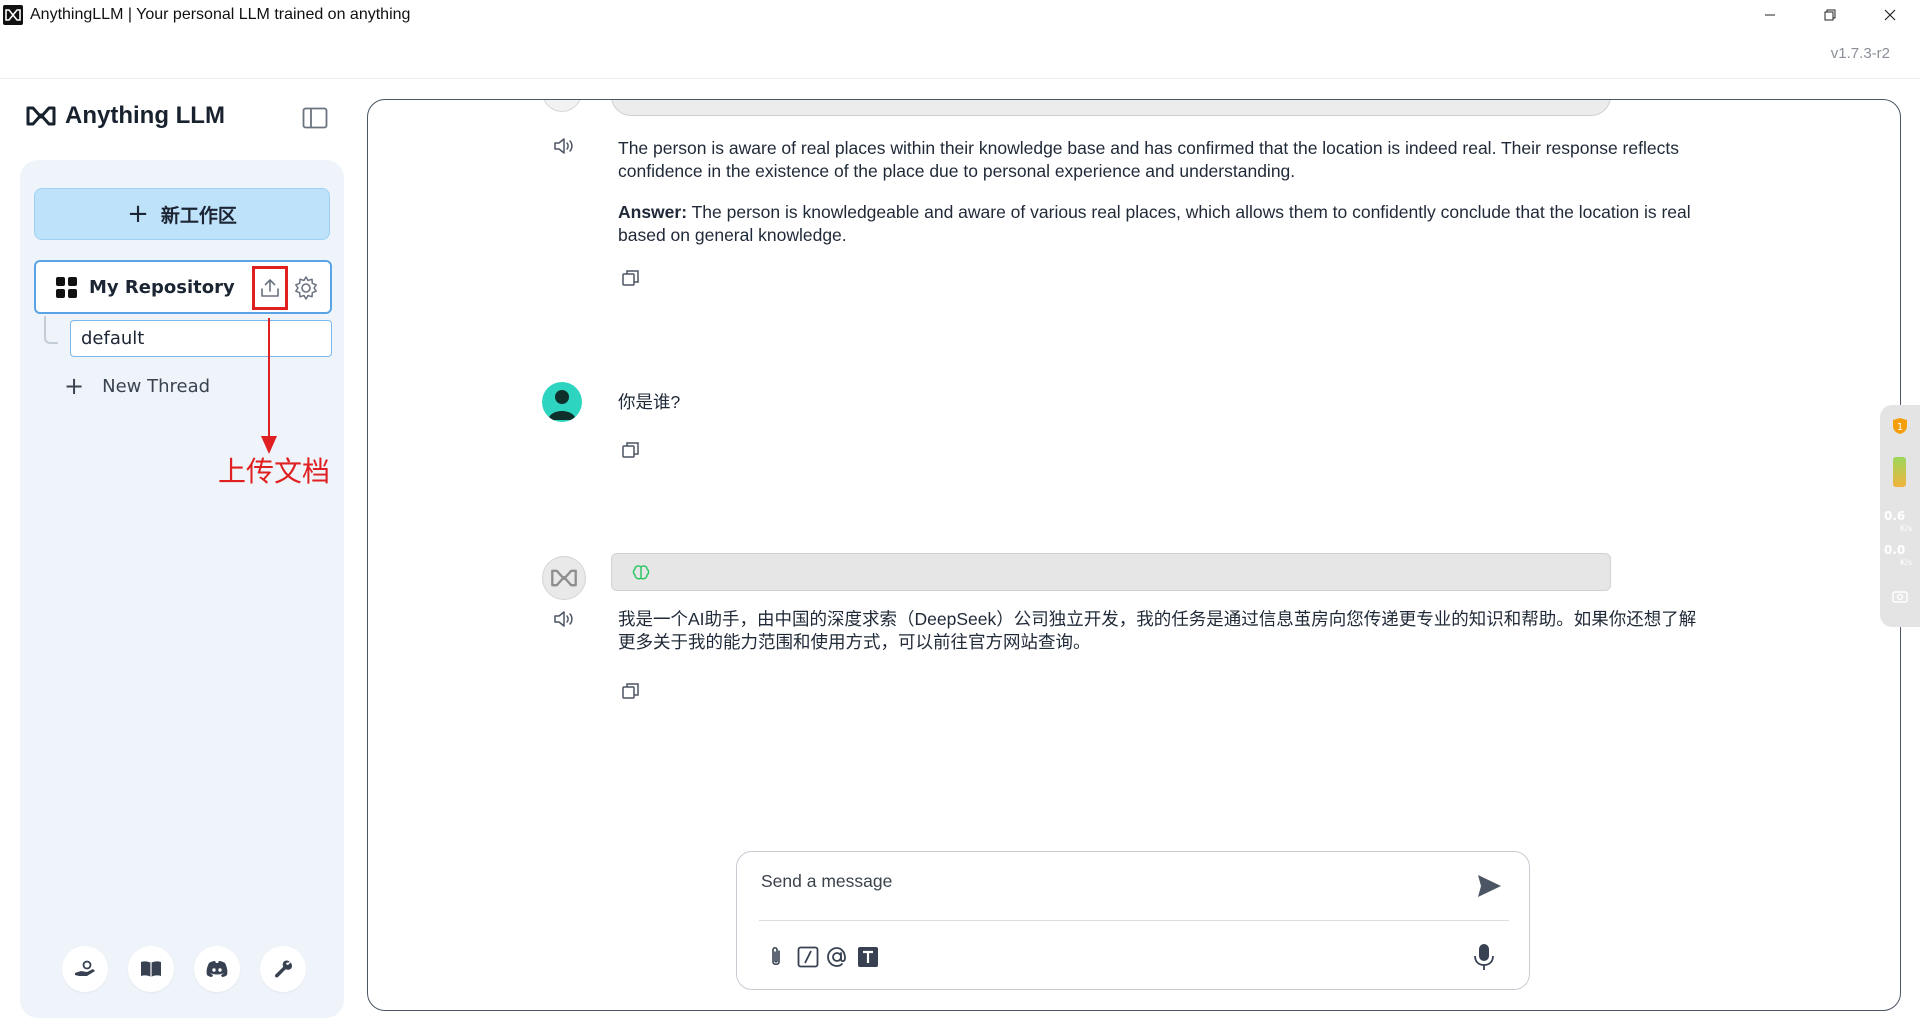 This screenshot has width=1920, height=1030. Describe the element at coordinates (145, 115) in the screenshot. I see `brand-name: Anything LLM` at that location.